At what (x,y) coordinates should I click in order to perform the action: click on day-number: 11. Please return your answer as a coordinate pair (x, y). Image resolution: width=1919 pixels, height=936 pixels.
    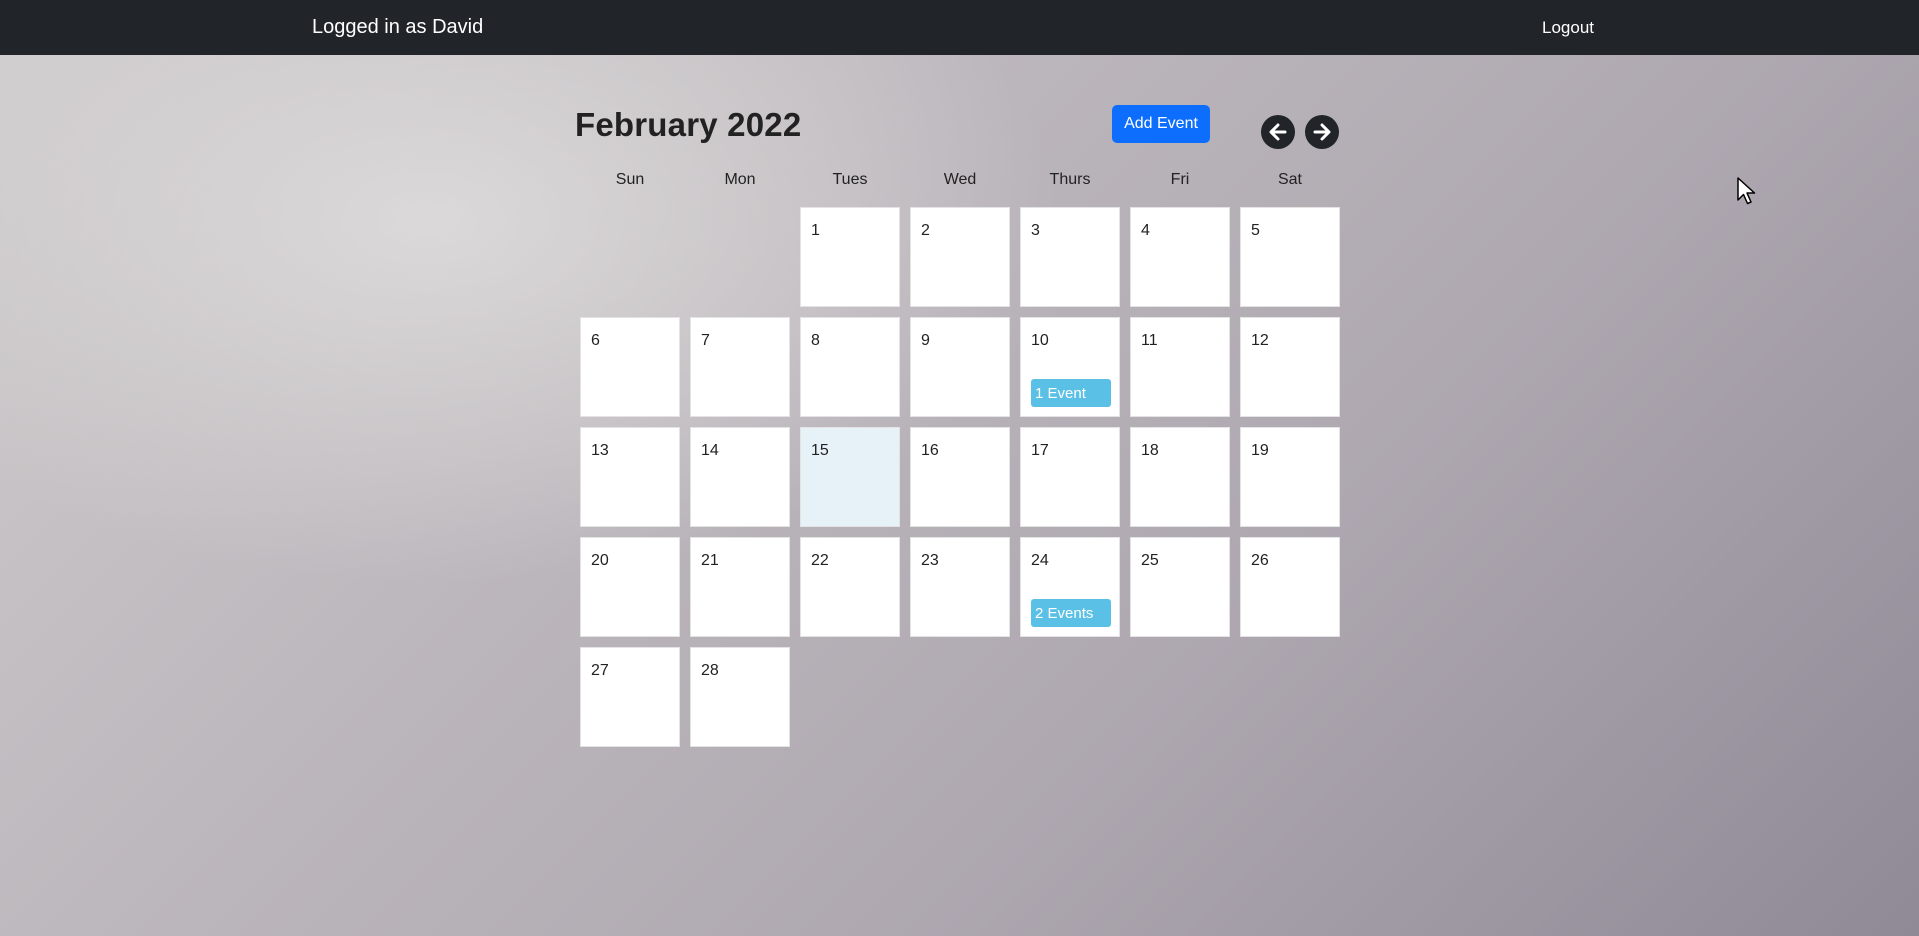
    Looking at the image, I should click on (1149, 340).